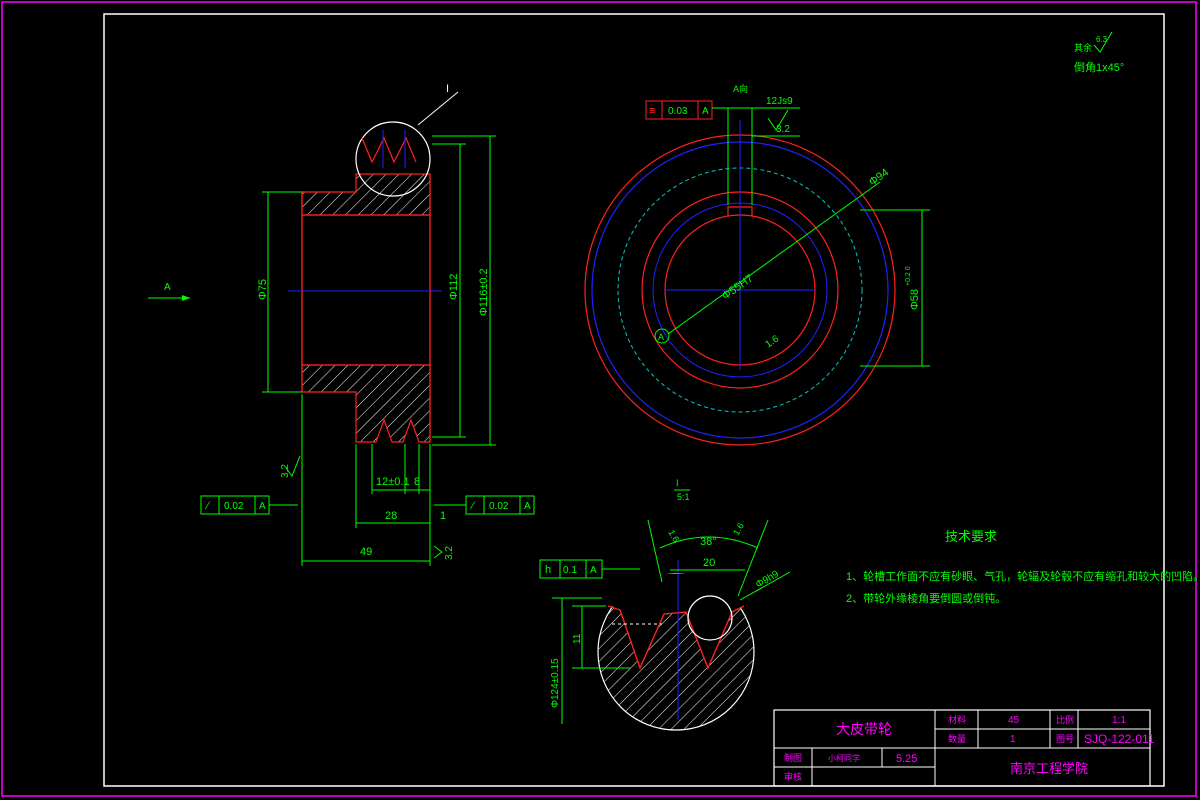 The width and height of the screenshot is (1200, 800). What do you see at coordinates (779, 101) in the screenshot?
I see `dim-key-width: 12Js9` at bounding box center [779, 101].